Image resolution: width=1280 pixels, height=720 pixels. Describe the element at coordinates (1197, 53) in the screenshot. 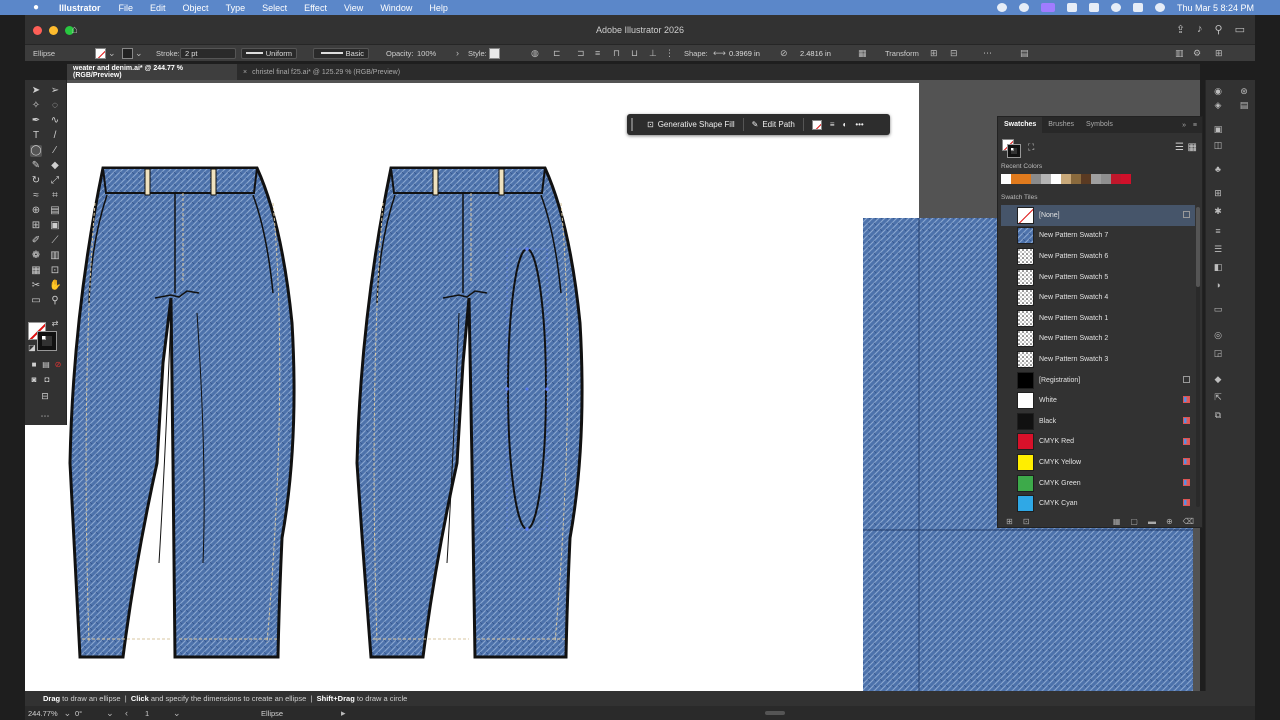

I see `preferences-icon: ⚙` at that location.